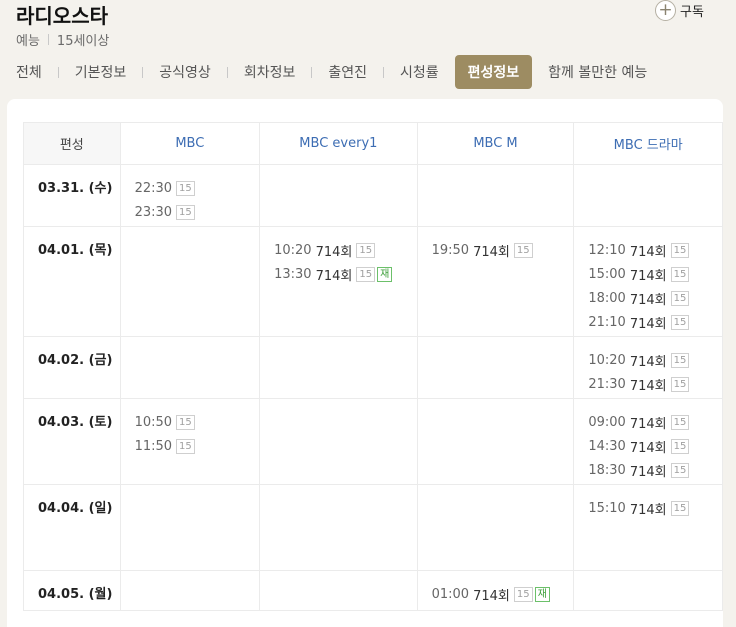  I want to click on schedule-cell: 22:30 15 23:30 15, so click(190, 195).